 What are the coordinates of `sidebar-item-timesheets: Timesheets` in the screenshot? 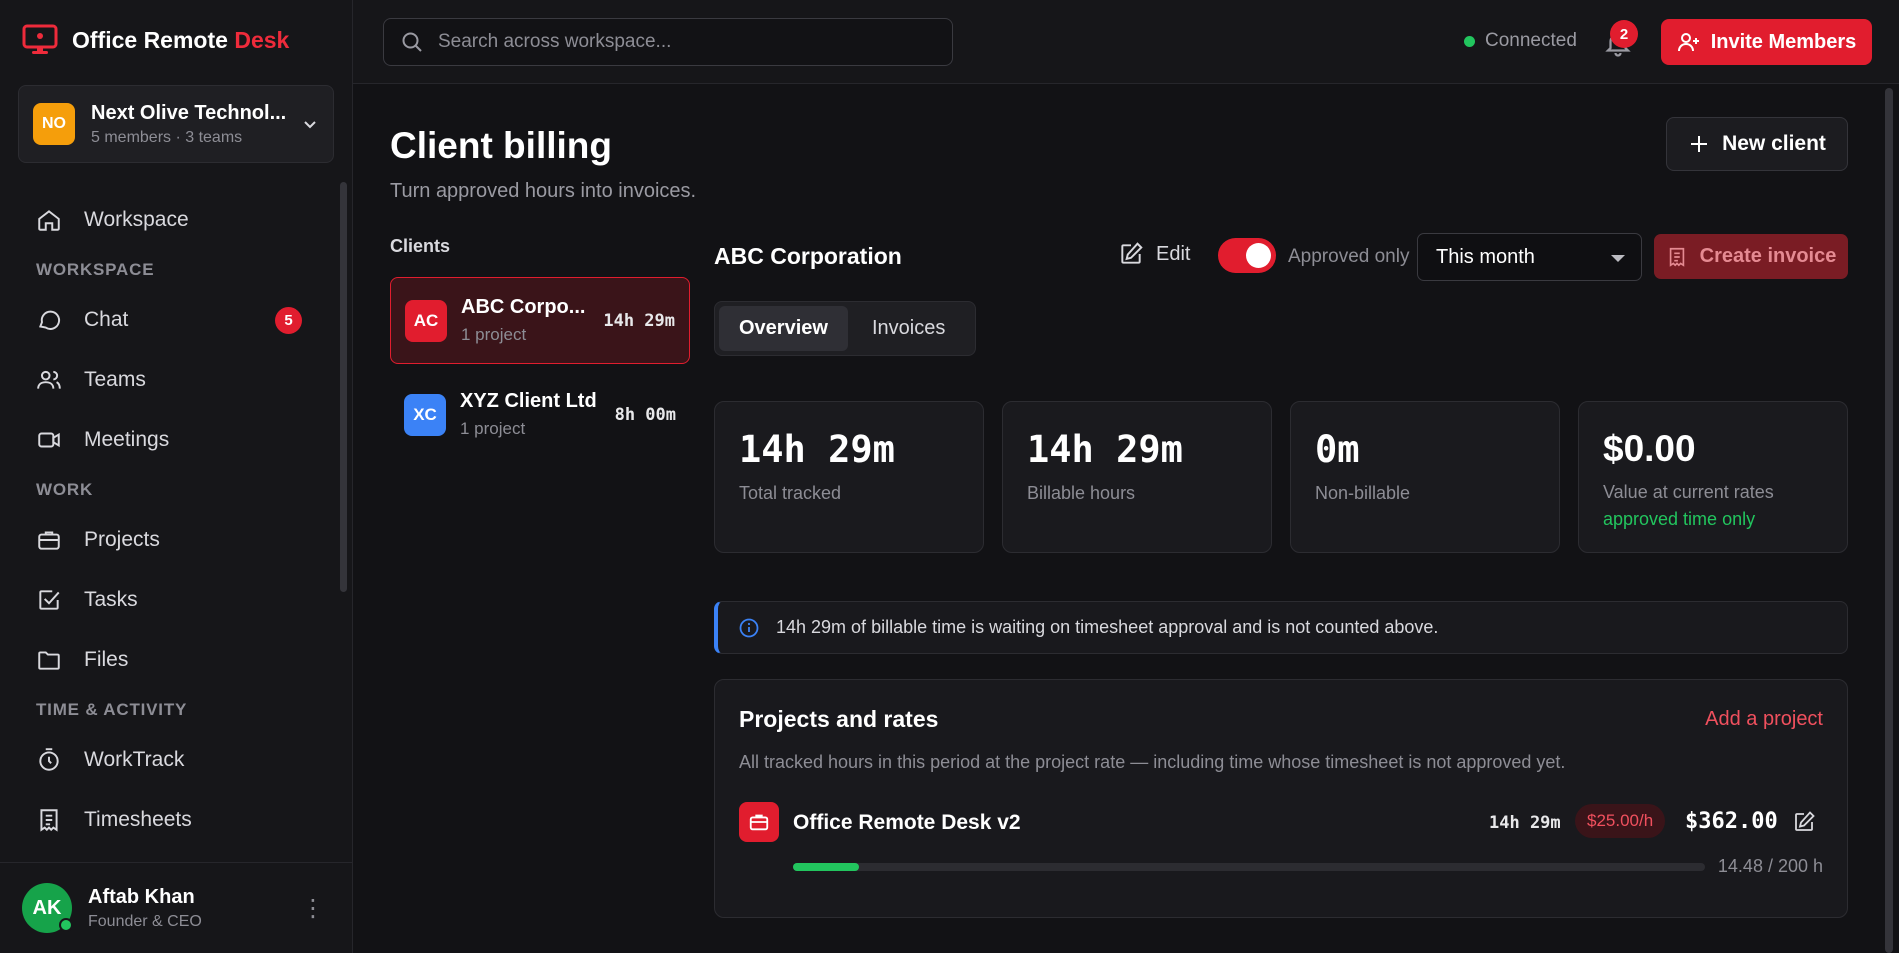 It's located at (172, 820).